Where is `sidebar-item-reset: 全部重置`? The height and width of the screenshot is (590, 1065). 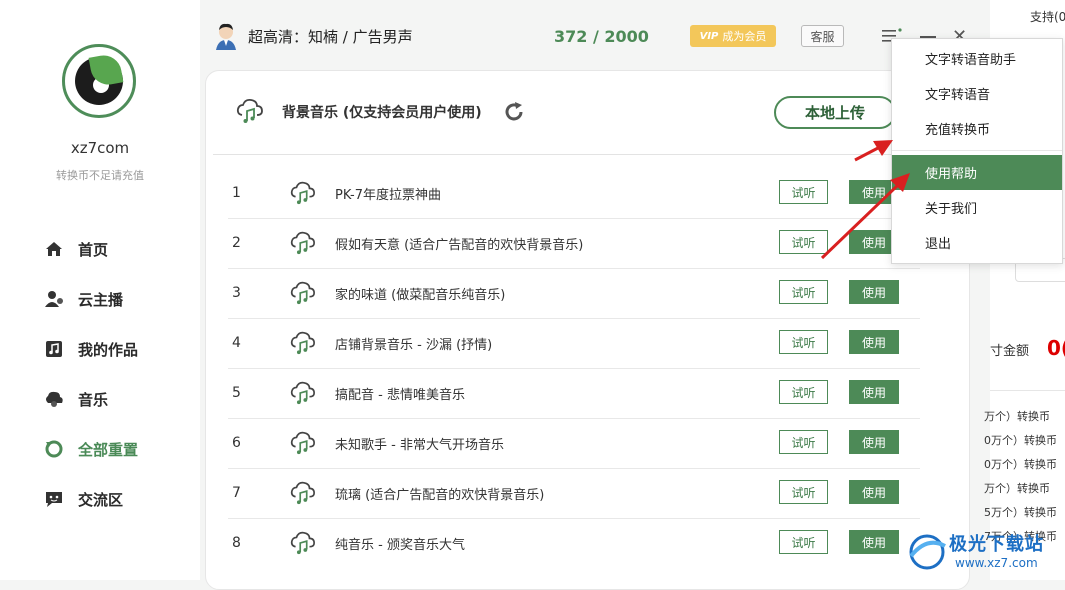
sidebar-item-reset: 全部重置 is located at coordinates (119, 449).